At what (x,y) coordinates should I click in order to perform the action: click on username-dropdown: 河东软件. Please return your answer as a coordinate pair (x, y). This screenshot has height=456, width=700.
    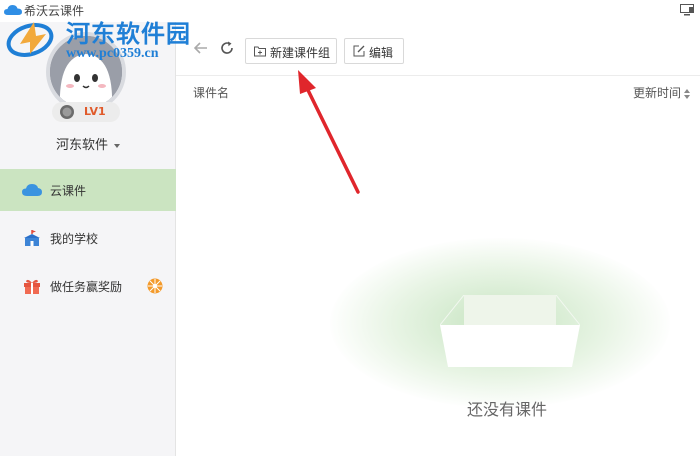
    Looking at the image, I should click on (88, 143).